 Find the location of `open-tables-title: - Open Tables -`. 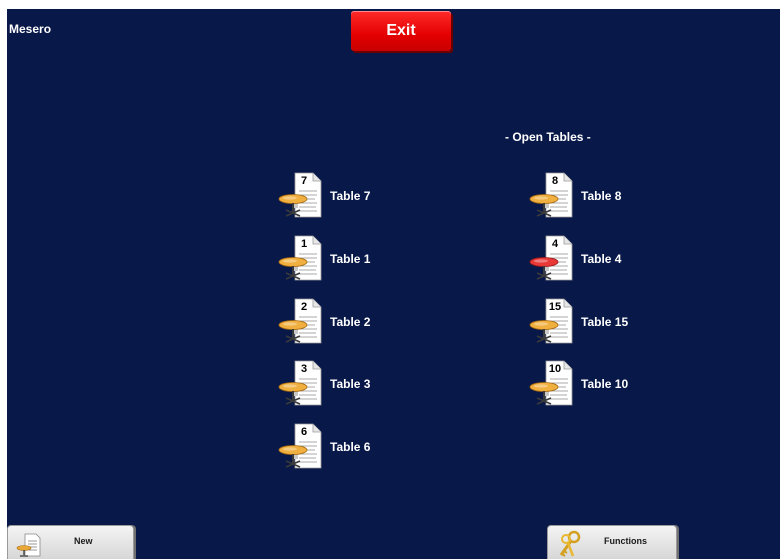

open-tables-title: - Open Tables - is located at coordinates (548, 137).